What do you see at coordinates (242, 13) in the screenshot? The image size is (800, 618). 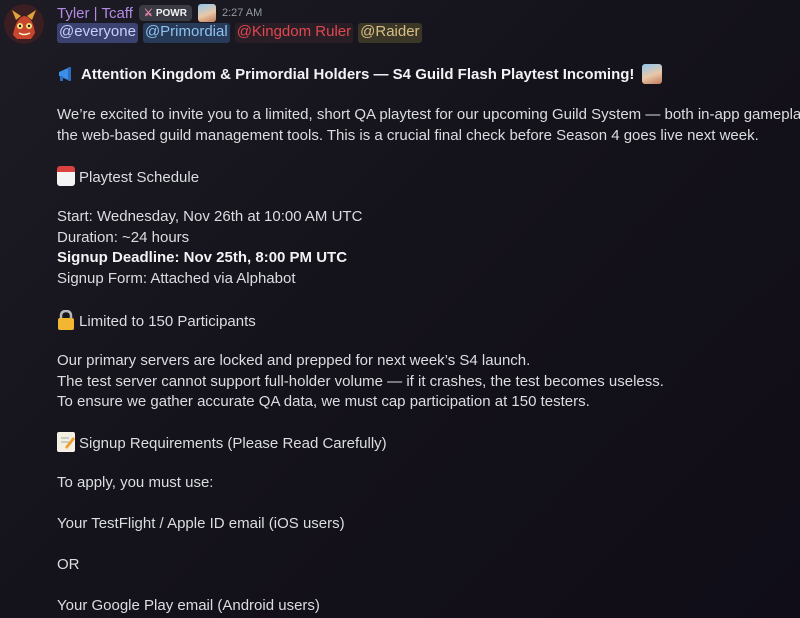 I see `timestamp: 2:27 AM` at bounding box center [242, 13].